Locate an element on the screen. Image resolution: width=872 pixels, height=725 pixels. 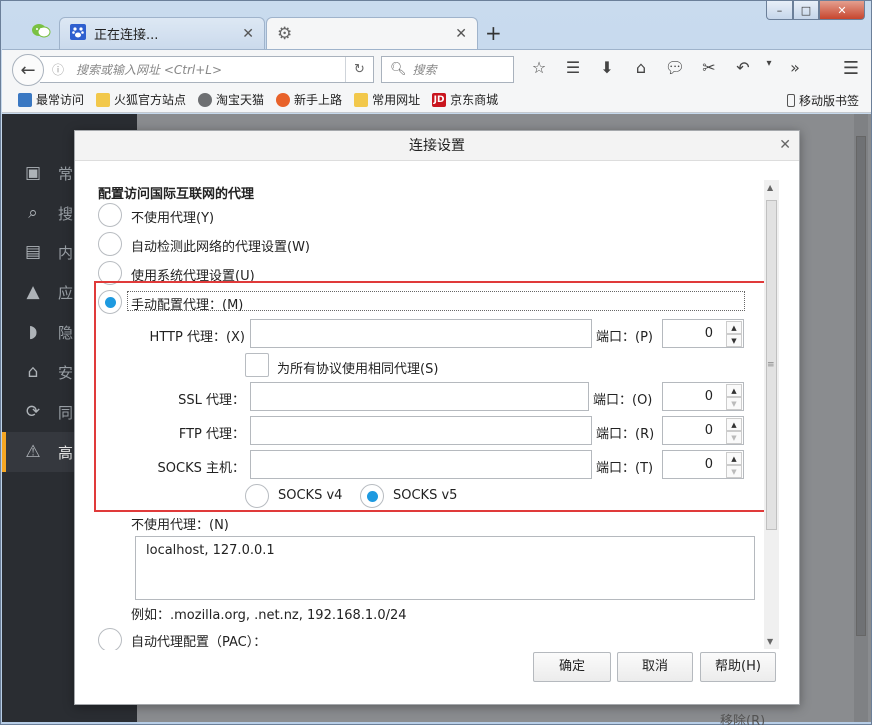
bookmark-label: 最常访问 is located at coordinates (60, 100).